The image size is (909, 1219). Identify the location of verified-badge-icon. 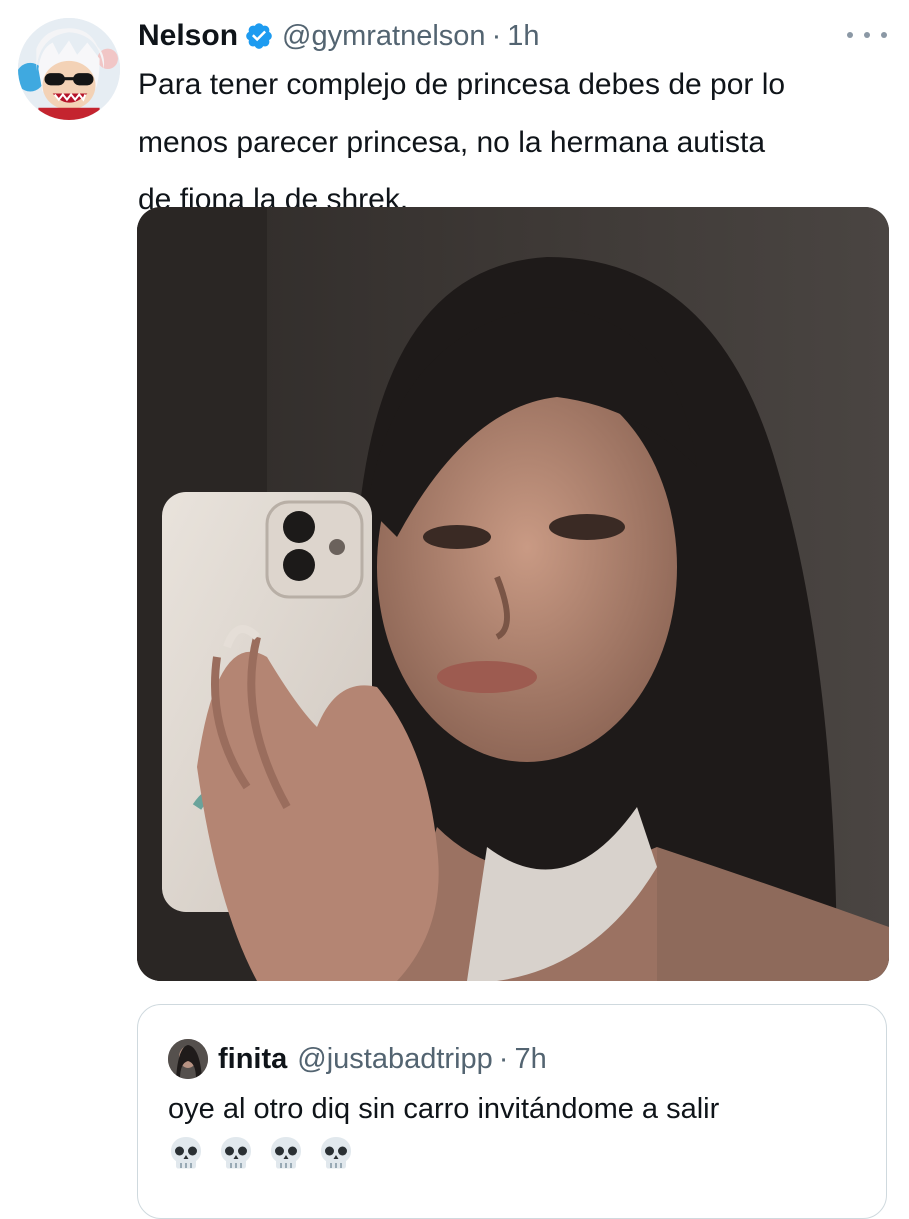
(259, 36).